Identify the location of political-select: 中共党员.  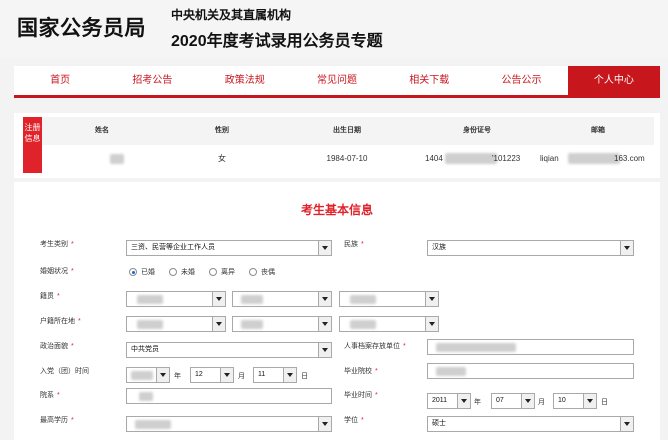
(229, 350).